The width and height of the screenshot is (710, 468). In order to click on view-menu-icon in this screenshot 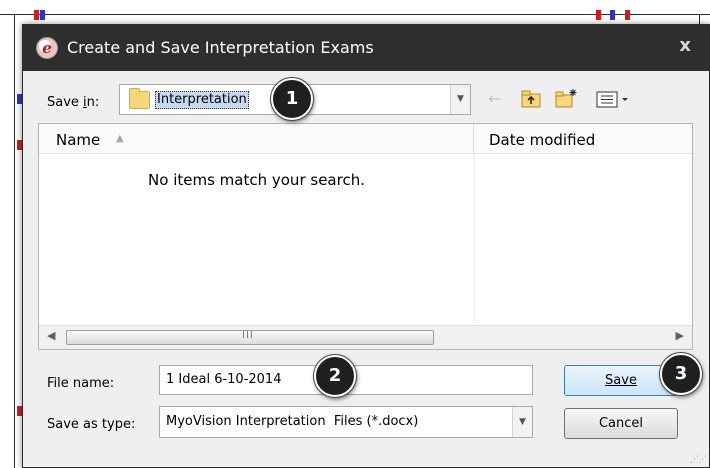, I will do `click(613, 99)`.